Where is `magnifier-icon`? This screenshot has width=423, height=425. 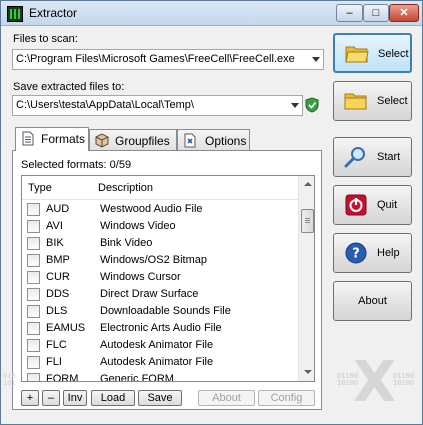
magnifier-icon is located at coordinates (354, 157).